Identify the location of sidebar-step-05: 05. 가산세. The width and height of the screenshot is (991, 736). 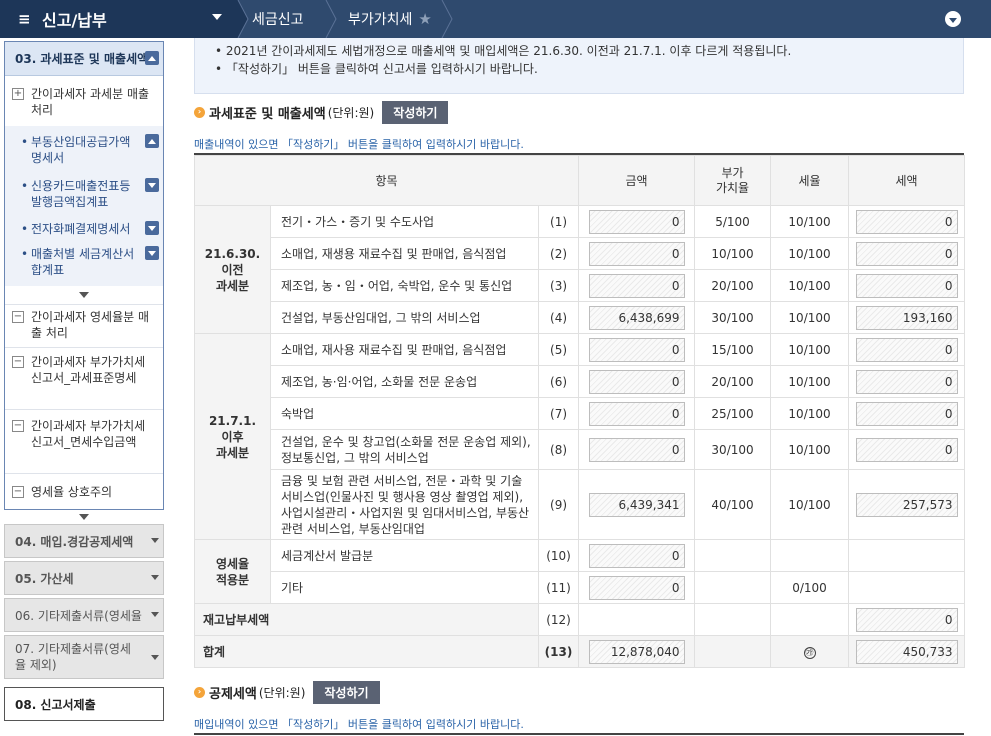
(84, 578).